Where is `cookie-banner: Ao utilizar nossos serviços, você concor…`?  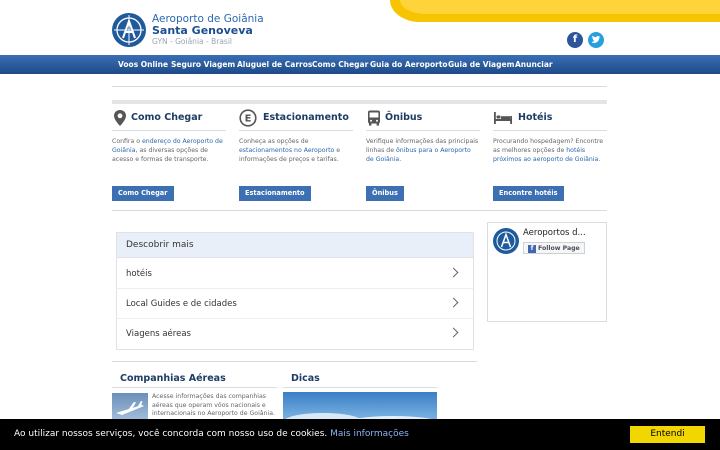 cookie-banner: Ao utilizar nossos serviços, você concor… is located at coordinates (360, 434).